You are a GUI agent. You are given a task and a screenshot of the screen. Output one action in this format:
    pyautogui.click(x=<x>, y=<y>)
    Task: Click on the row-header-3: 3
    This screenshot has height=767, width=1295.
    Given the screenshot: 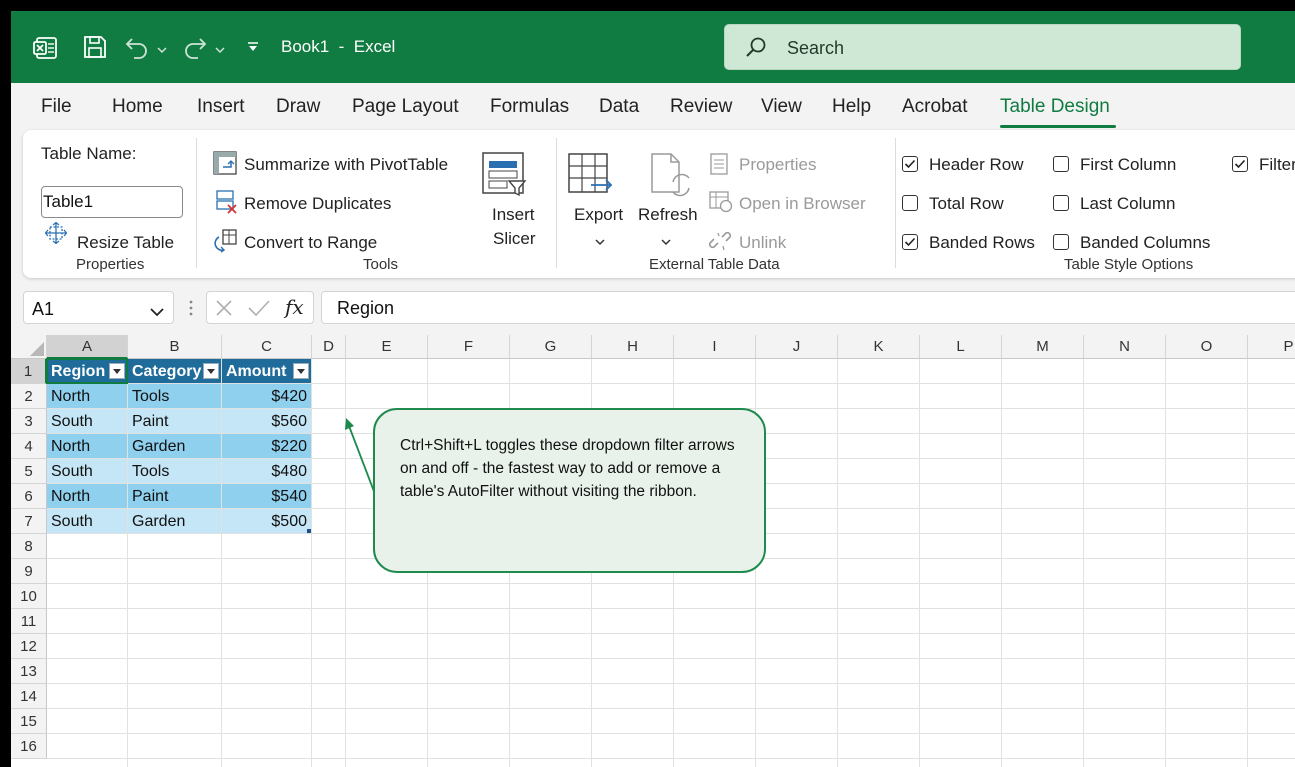 What is the action you would take?
    pyautogui.click(x=29, y=421)
    